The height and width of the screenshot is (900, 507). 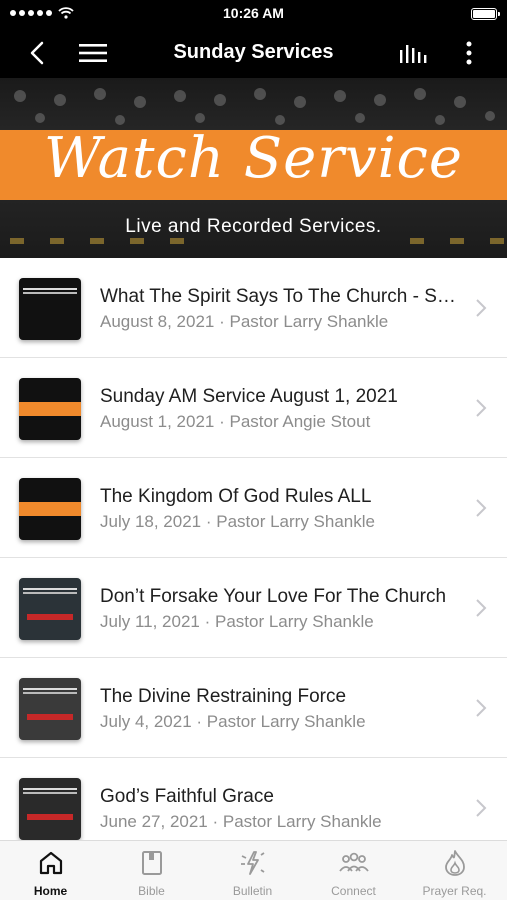 What do you see at coordinates (485, 14) in the screenshot?
I see `battery-icon` at bounding box center [485, 14].